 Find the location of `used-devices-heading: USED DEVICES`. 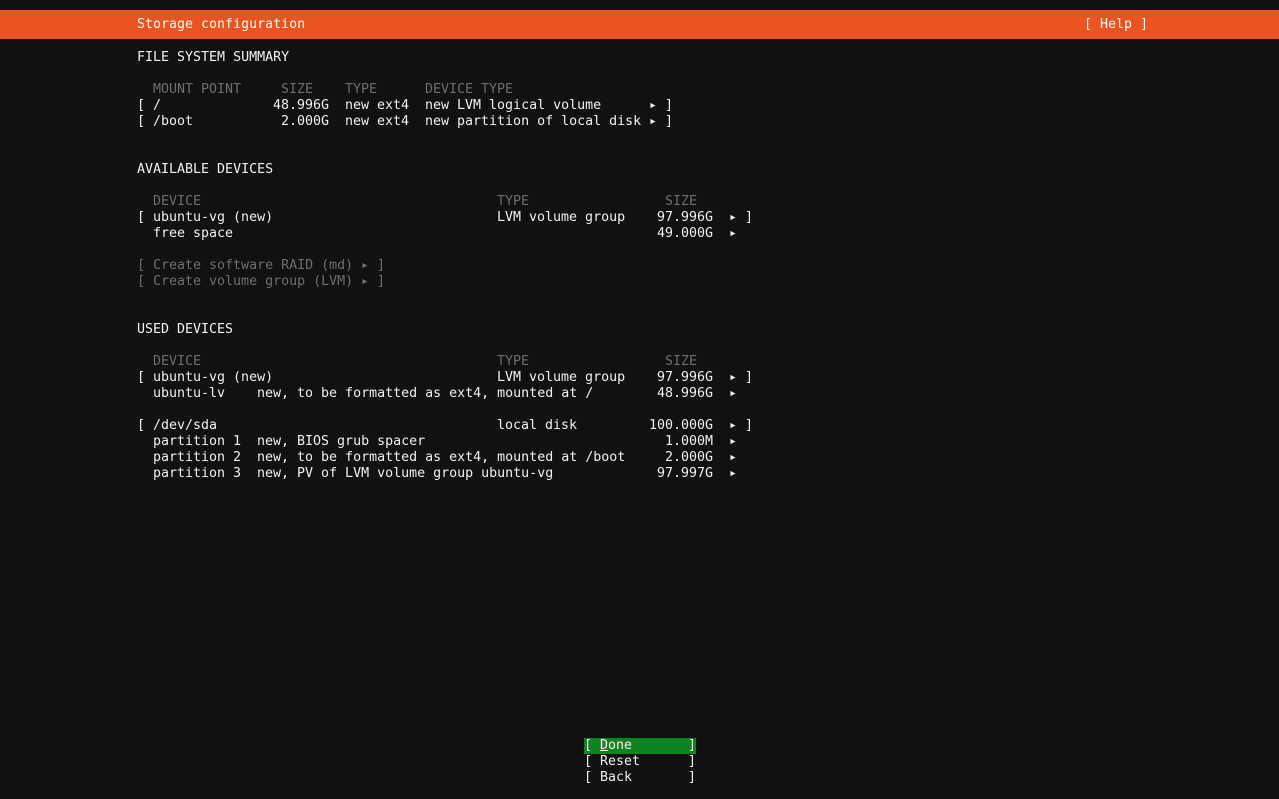

used-devices-heading: USED DEVICES is located at coordinates (185, 330).